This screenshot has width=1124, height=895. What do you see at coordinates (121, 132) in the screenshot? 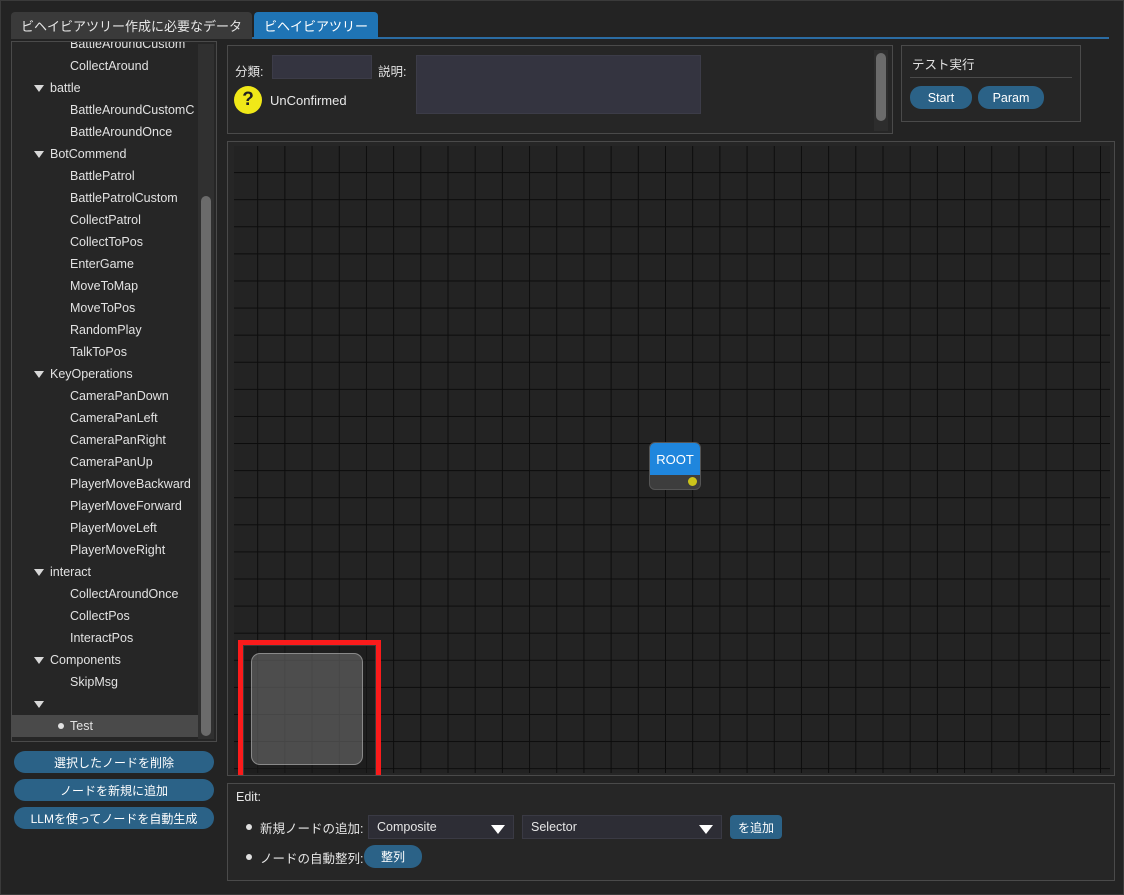
I see `tree-item-label: BattleAroundOnce` at bounding box center [121, 132].